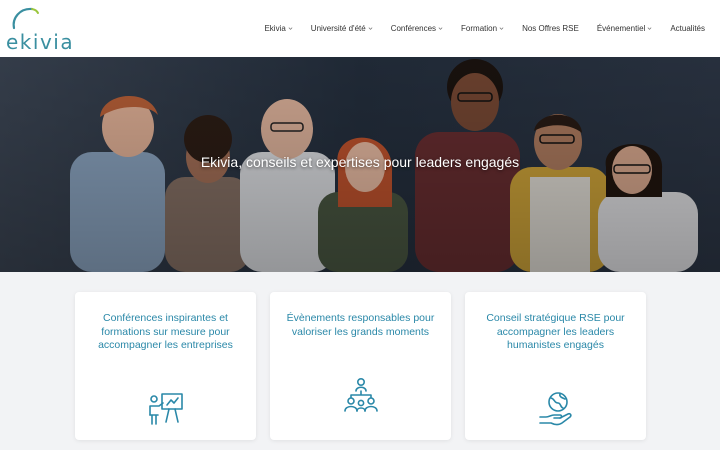  What do you see at coordinates (413, 28) in the screenshot?
I see `nav-item-label: Conférences` at bounding box center [413, 28].